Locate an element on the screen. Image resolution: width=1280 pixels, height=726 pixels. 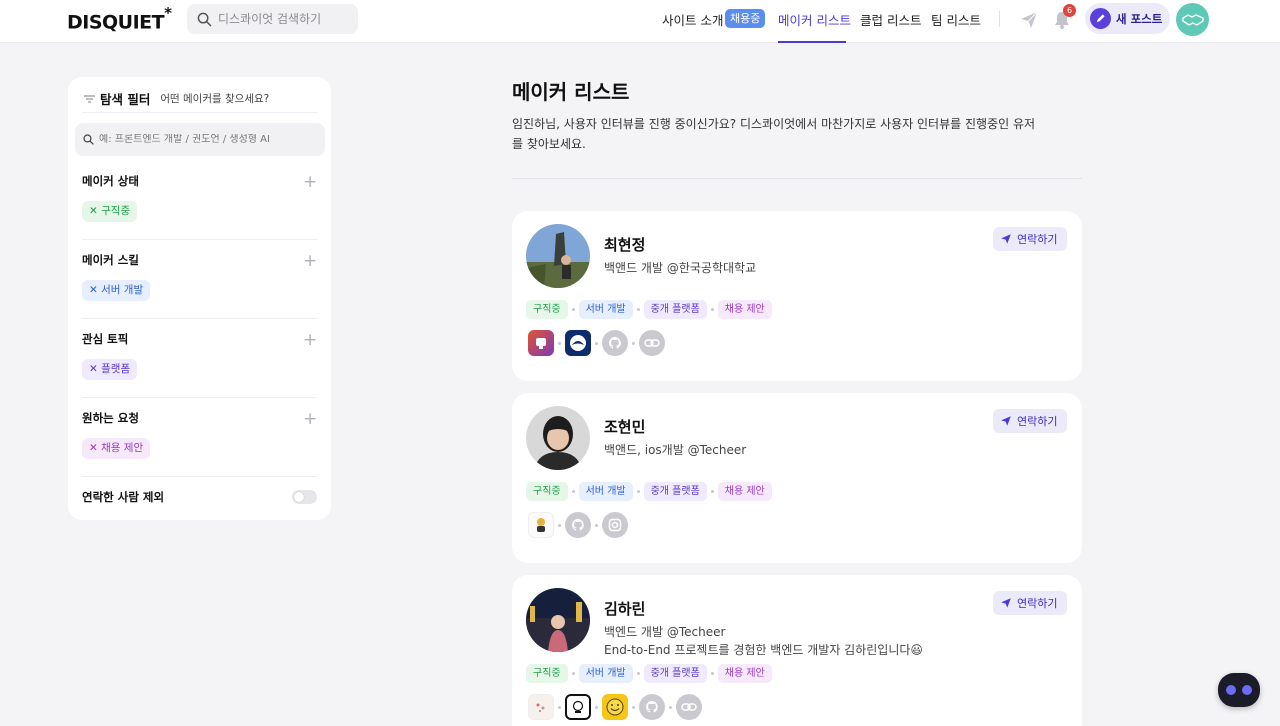
filter-chip-skill: ✕ 서버 개발 is located at coordinates (116, 290).